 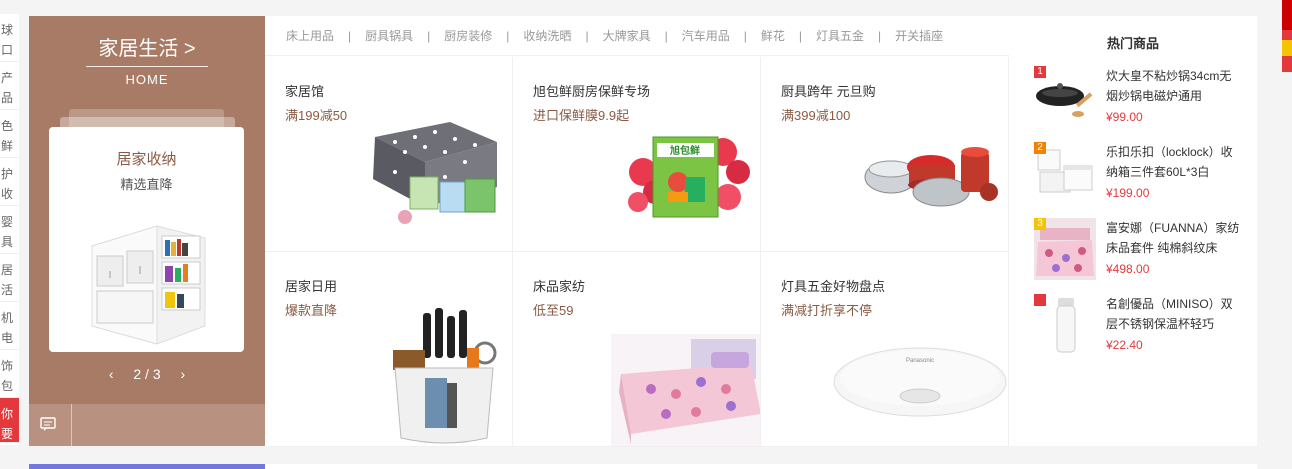 I want to click on promo-cell: 居家日用 爆款直降, so click(x=389, y=349).